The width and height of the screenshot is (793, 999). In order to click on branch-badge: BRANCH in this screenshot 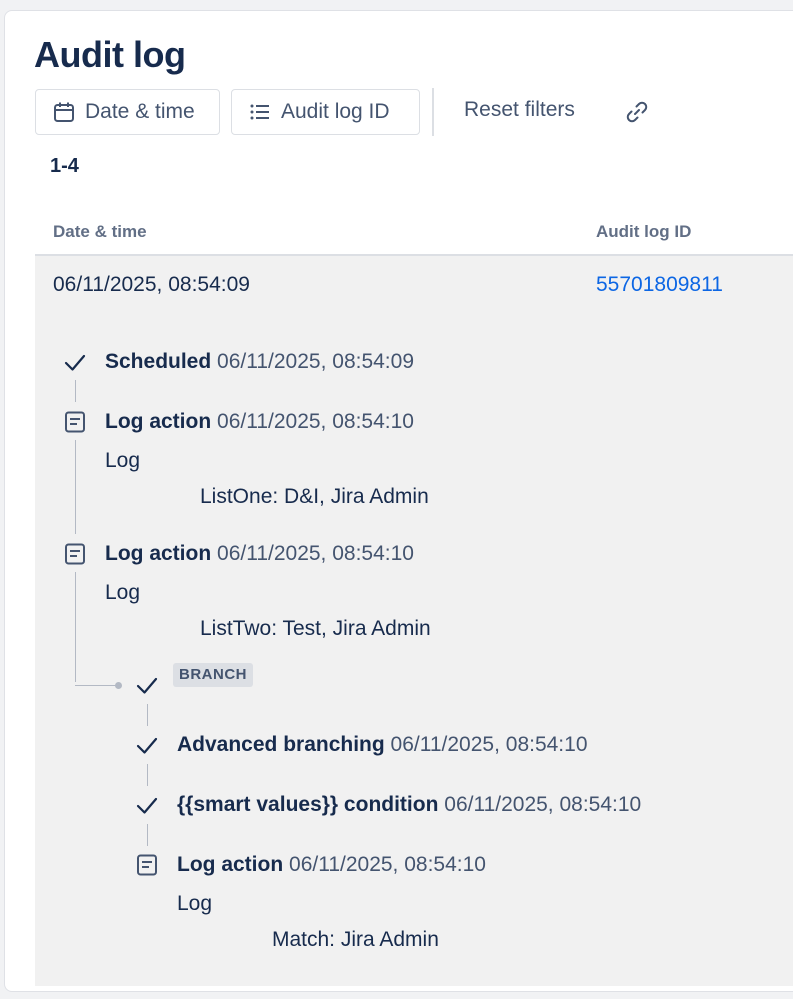, I will do `click(213, 675)`.